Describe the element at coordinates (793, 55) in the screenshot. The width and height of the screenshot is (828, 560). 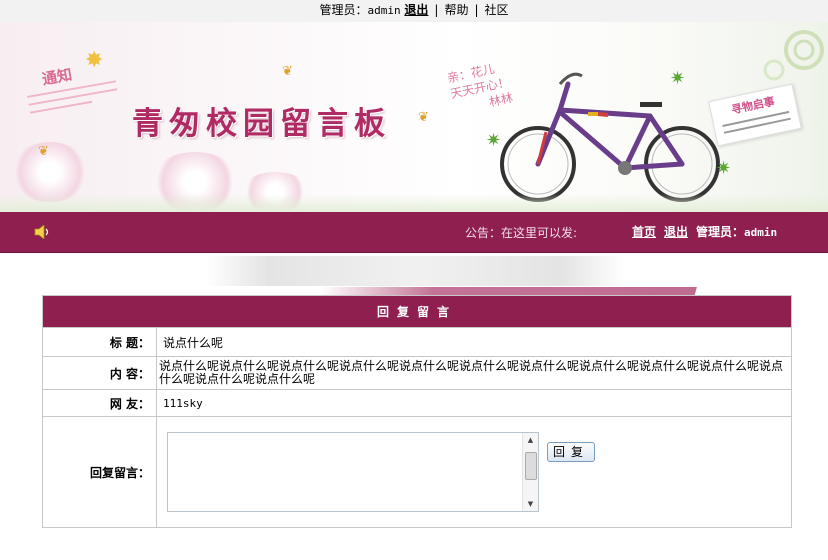
I see `circles-decoration` at that location.